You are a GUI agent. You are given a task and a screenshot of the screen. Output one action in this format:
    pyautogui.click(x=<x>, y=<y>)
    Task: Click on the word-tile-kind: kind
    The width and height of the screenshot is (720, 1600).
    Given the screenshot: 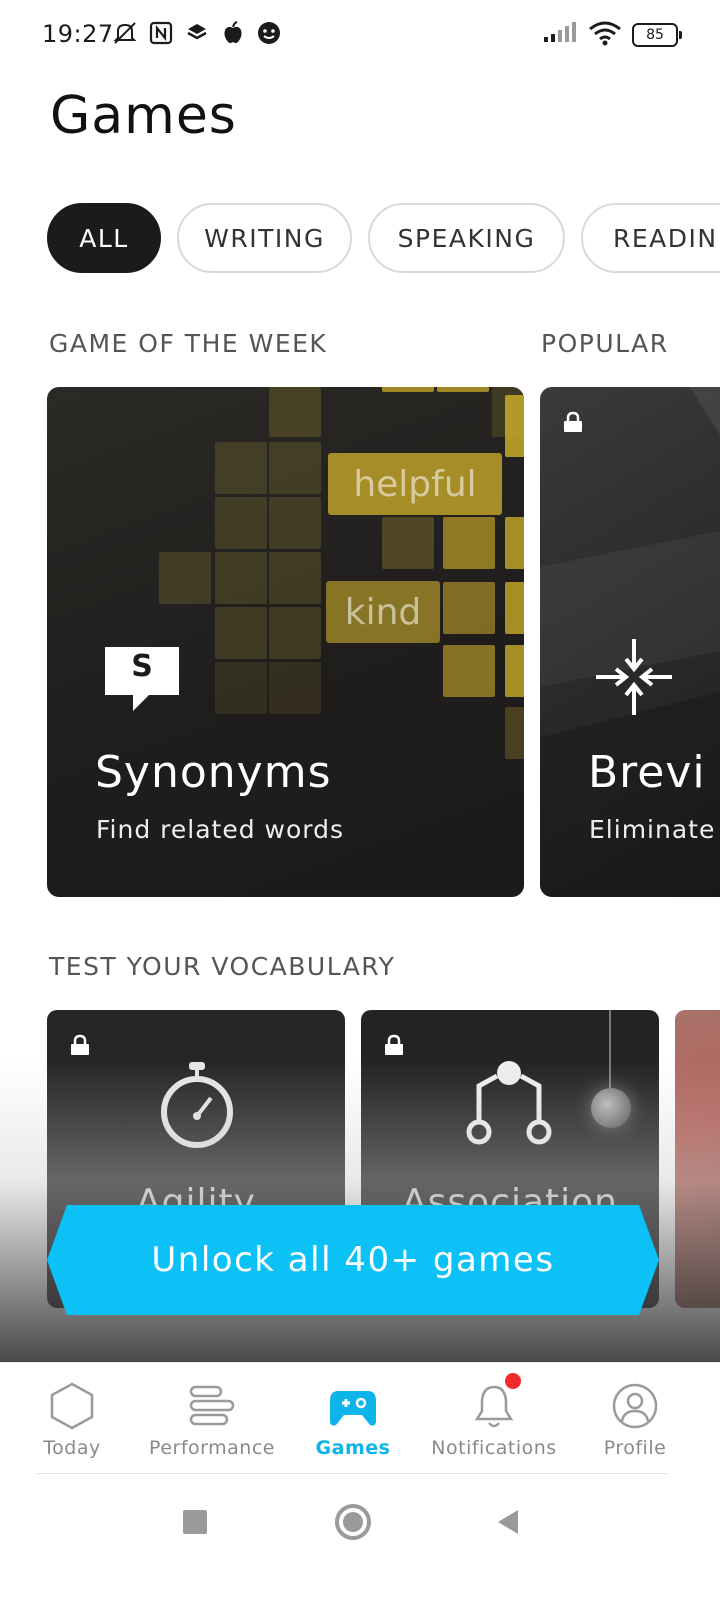 What is the action you would take?
    pyautogui.click(x=383, y=612)
    